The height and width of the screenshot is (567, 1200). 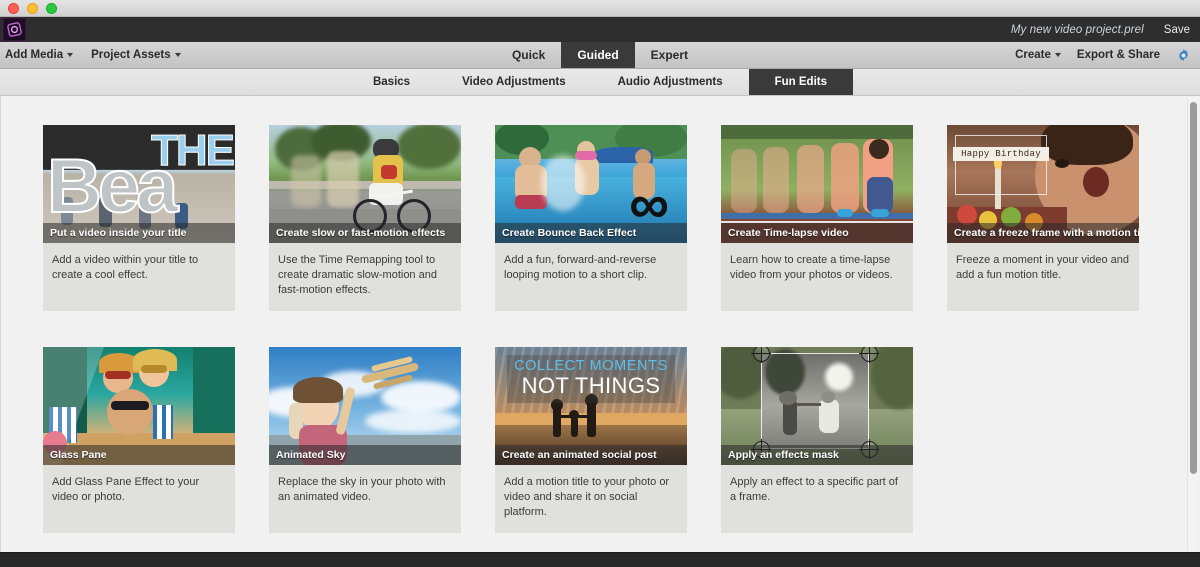 I want to click on traffic-light-buttons, so click(x=32, y=8).